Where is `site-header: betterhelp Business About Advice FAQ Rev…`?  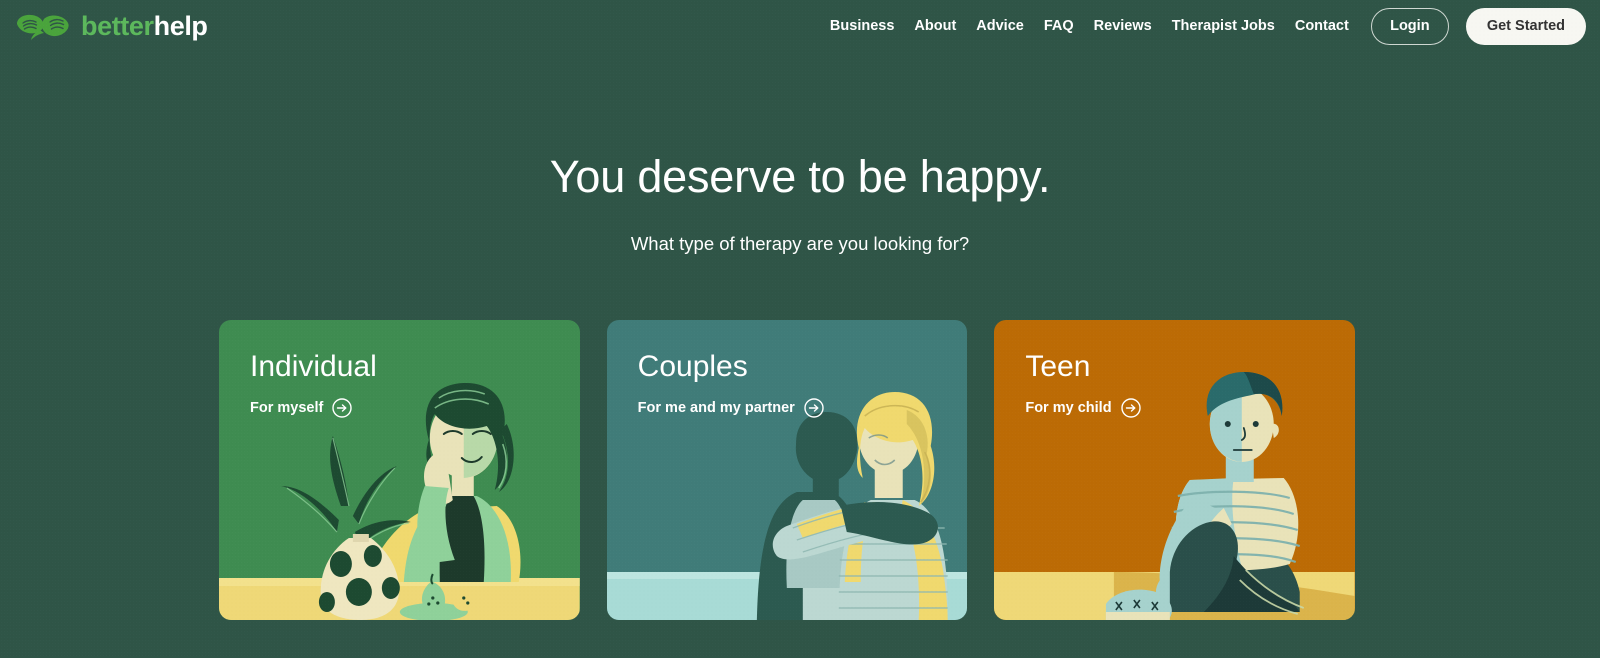
site-header: betterhelp Business About Advice FAQ Rev… is located at coordinates (800, 26).